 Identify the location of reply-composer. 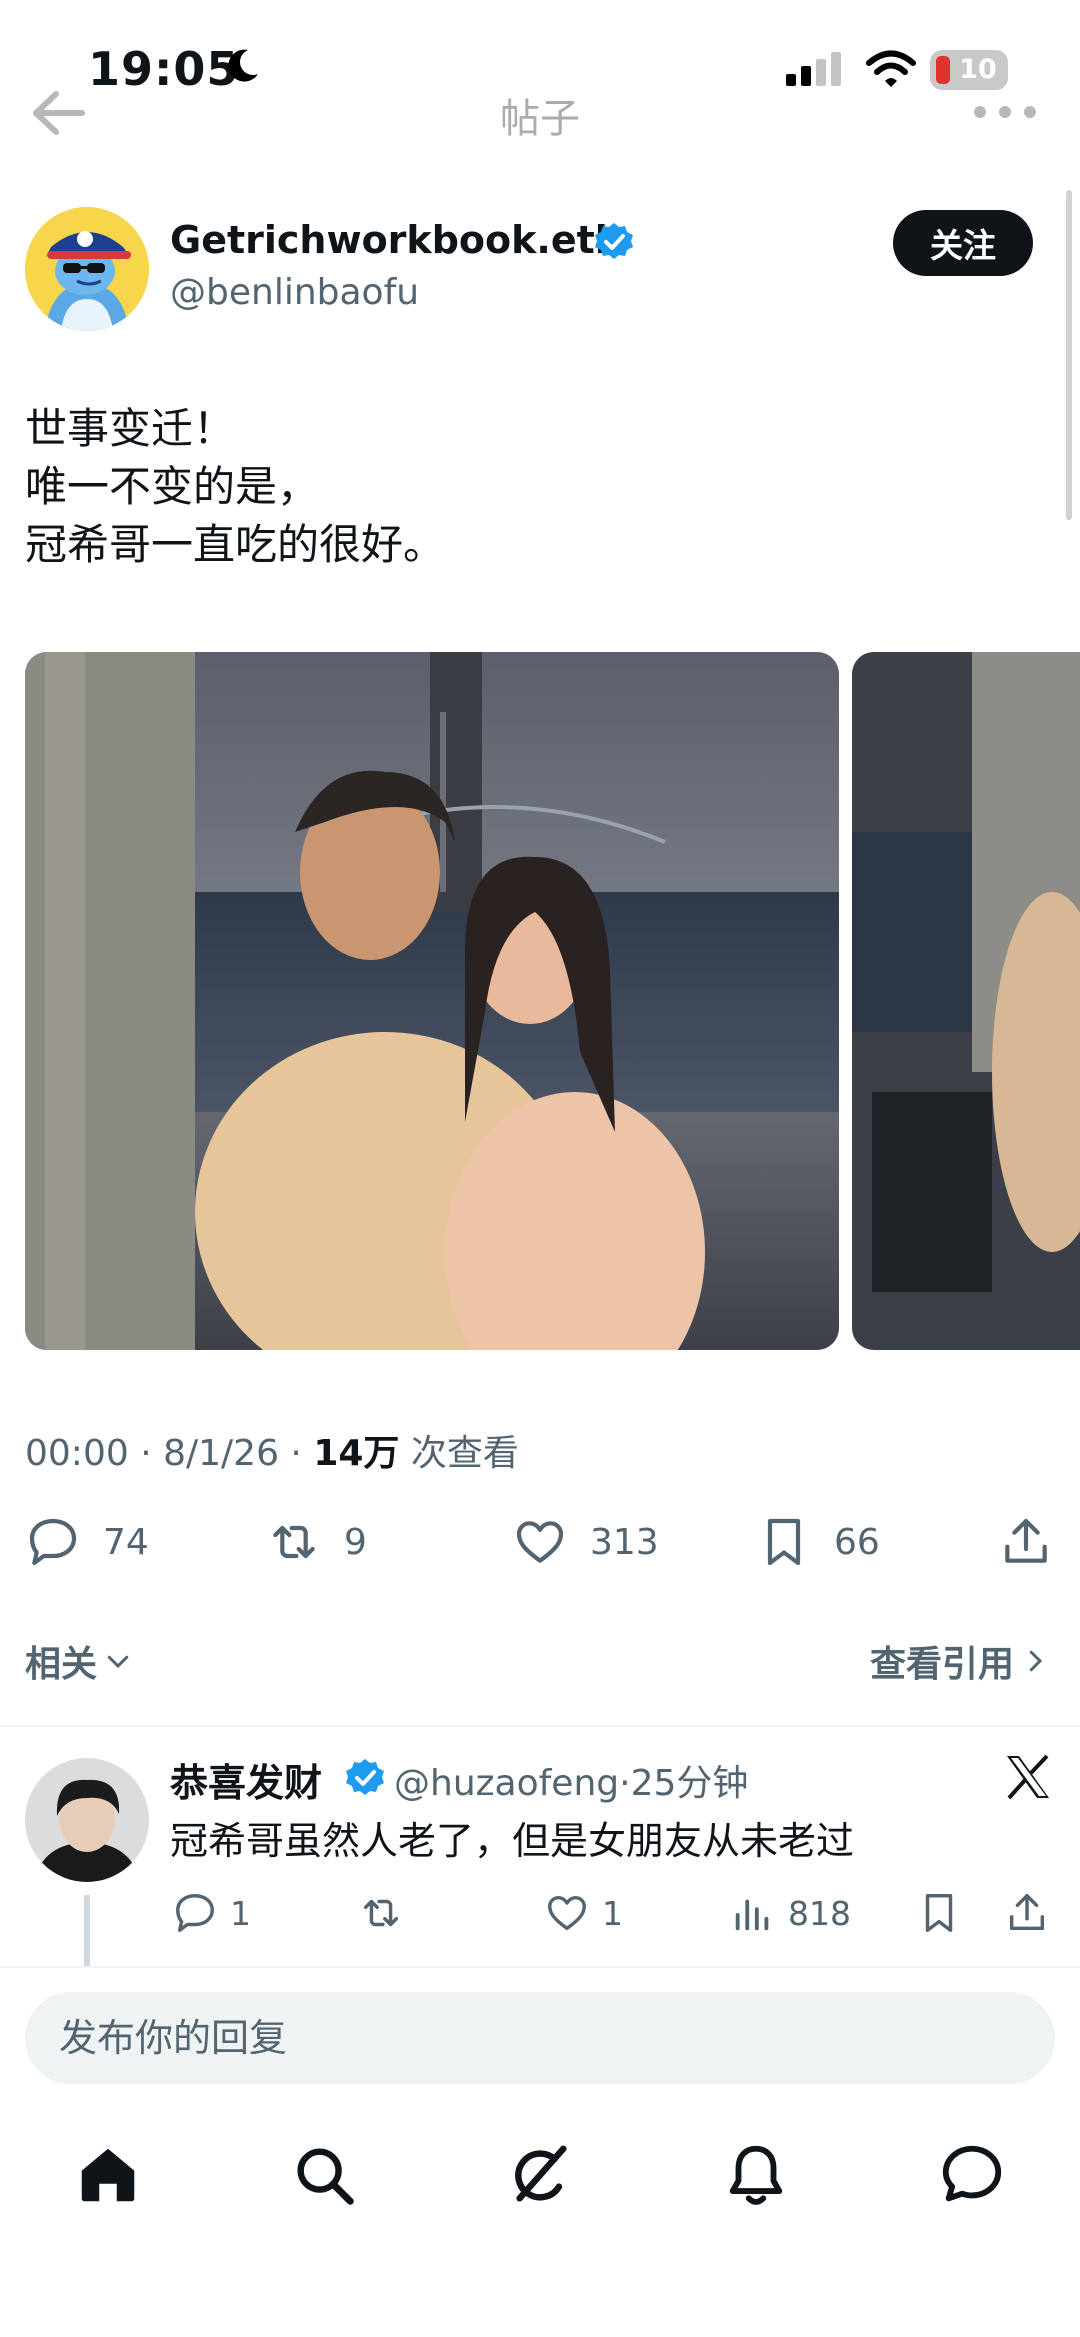
(540, 2038).